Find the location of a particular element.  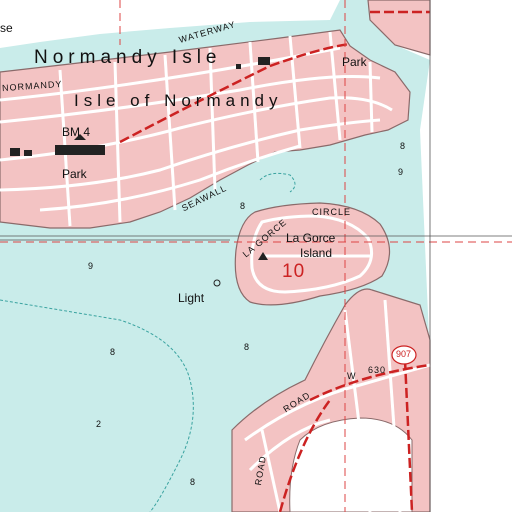

label-isle-of-normandy: Isle of Normandy is located at coordinates (178, 100).